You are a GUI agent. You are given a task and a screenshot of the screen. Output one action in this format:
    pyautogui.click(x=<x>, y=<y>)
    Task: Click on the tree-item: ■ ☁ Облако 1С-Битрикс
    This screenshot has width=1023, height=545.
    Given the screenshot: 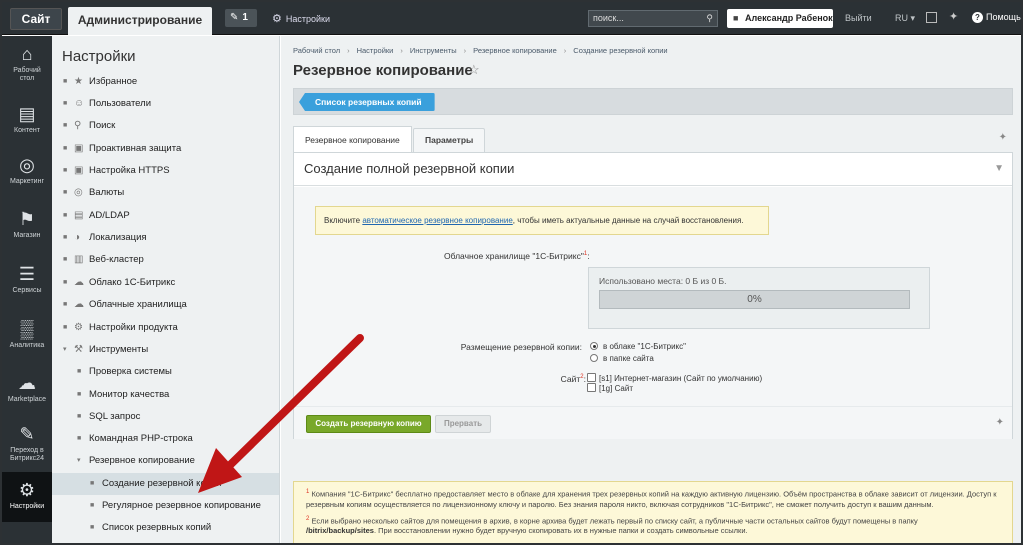 What is the action you would take?
    pyautogui.click(x=165, y=283)
    